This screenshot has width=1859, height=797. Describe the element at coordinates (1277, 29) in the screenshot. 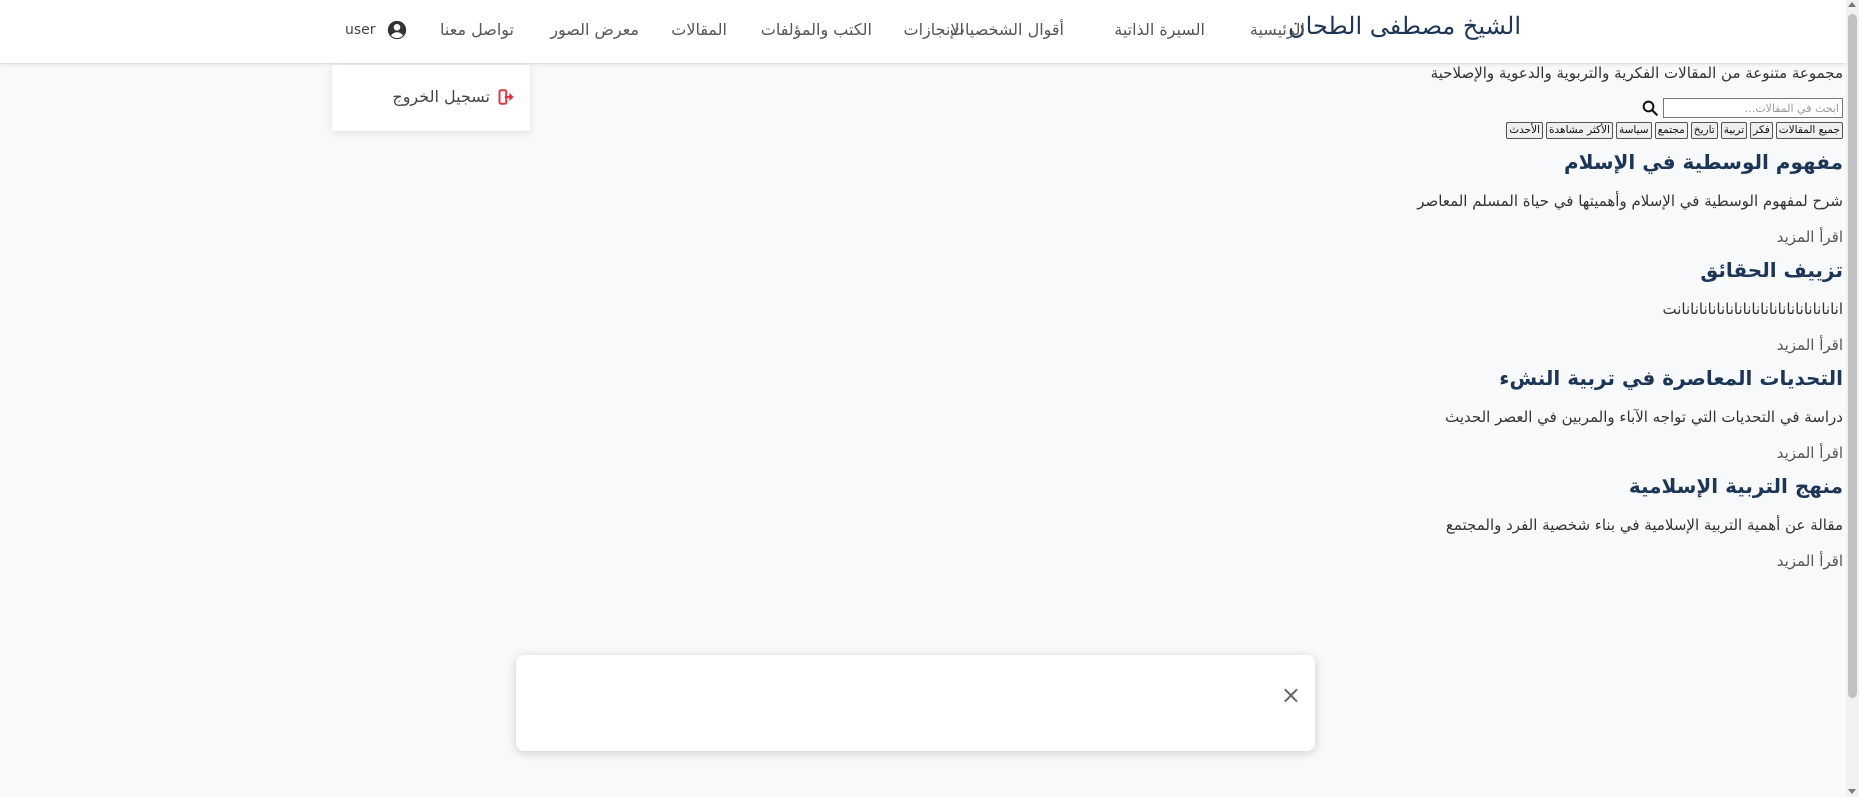

I see `nav-item-home: الرئيسية` at that location.